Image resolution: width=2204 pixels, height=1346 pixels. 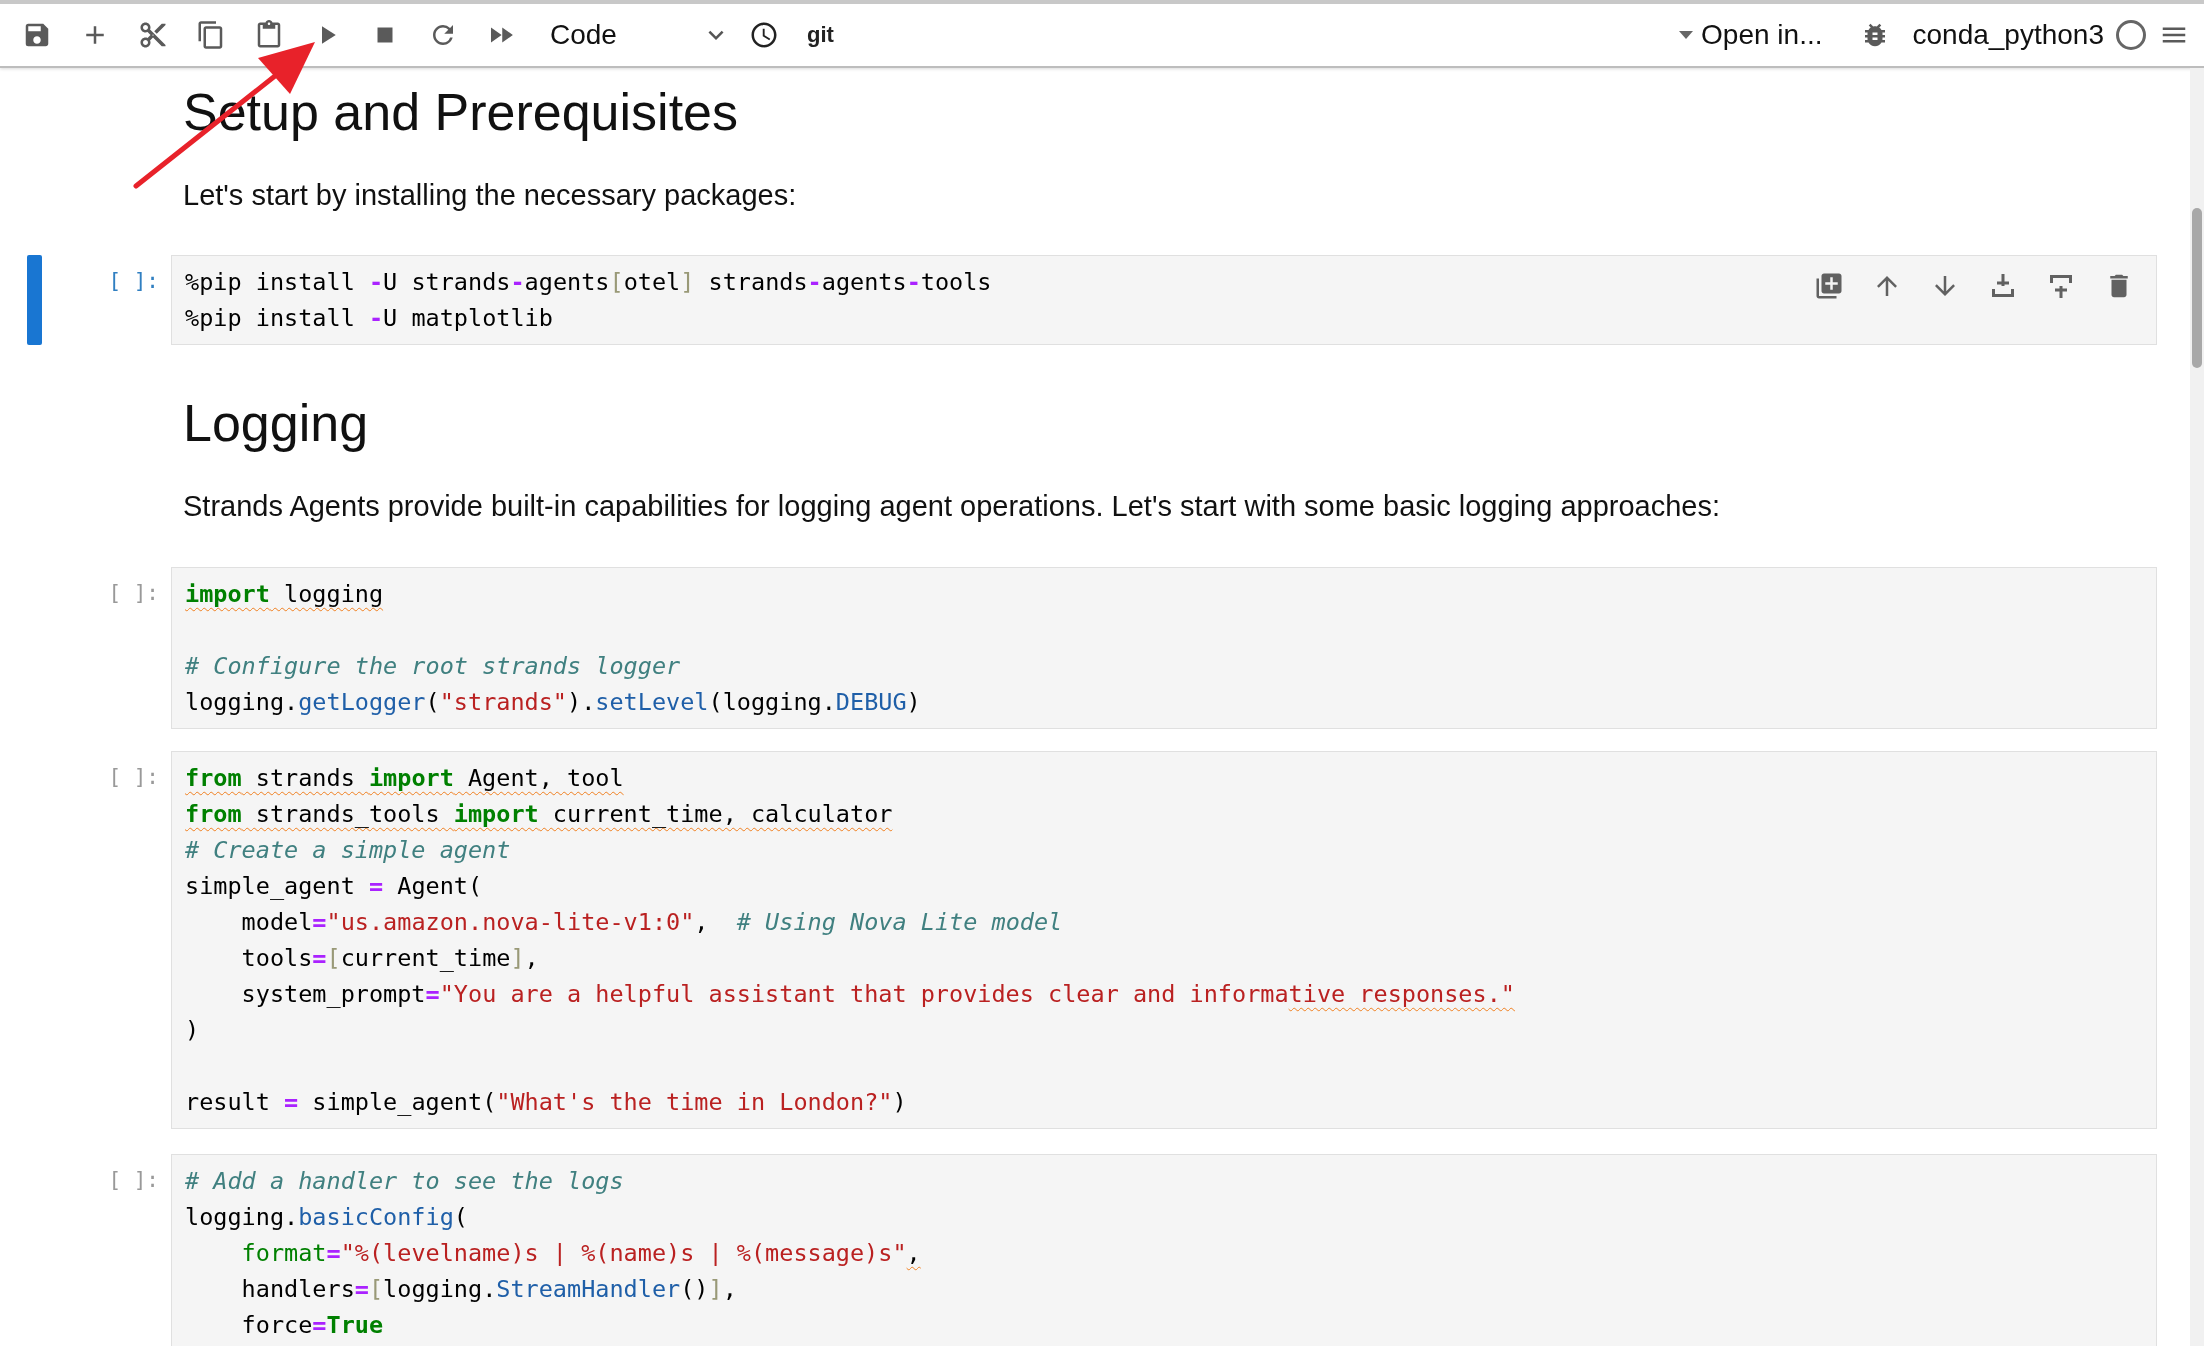 I want to click on code-line: ), so click(x=192, y=1030).